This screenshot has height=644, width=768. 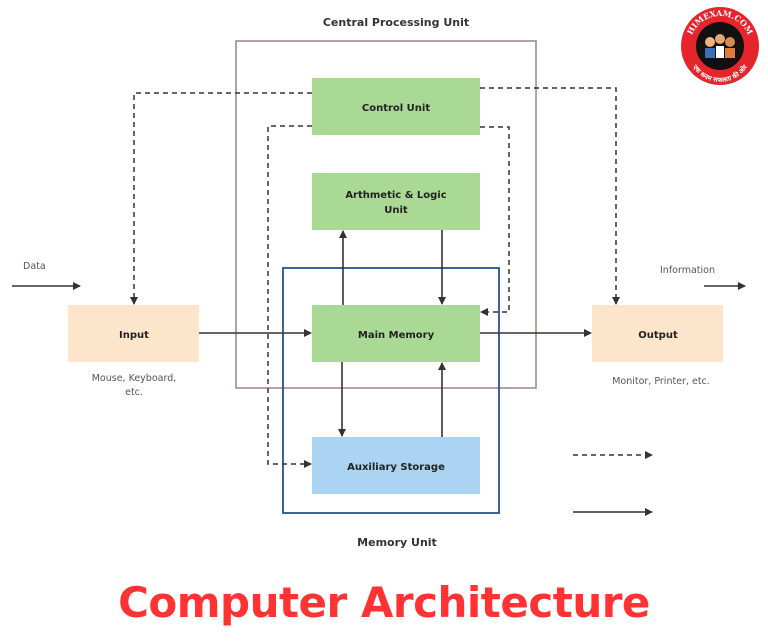 I want to click on output-label: Output, so click(x=658, y=335).